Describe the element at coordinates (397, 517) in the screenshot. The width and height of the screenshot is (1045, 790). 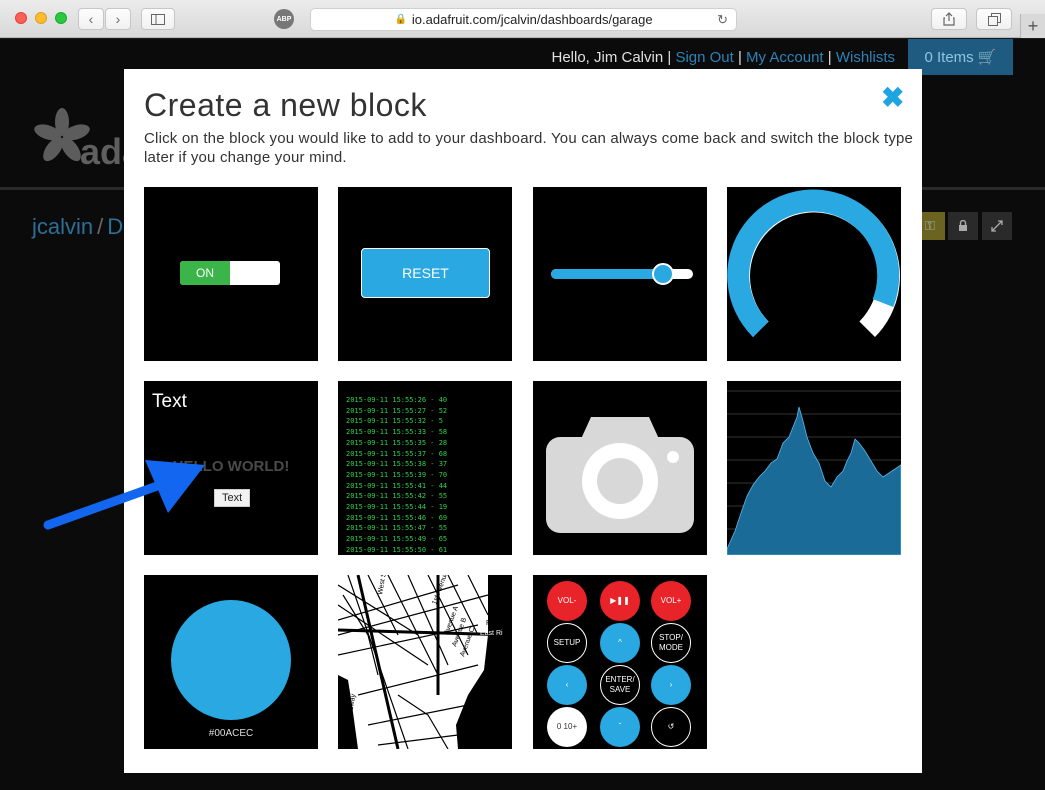
I see `stream-line: 2015-09-11 15:55:46 - 69` at that location.